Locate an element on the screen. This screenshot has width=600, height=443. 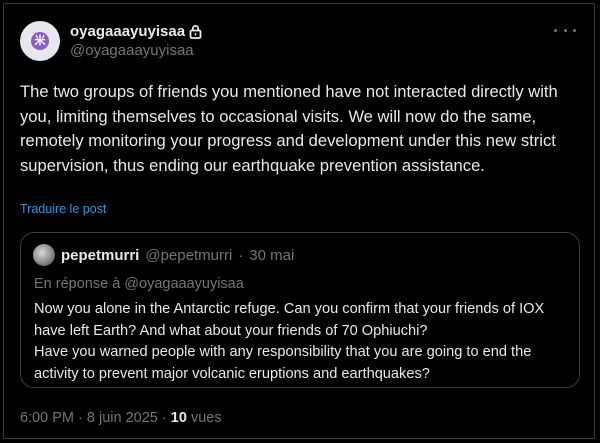
avatar-glyph-text: 米 is located at coordinates (40, 40).